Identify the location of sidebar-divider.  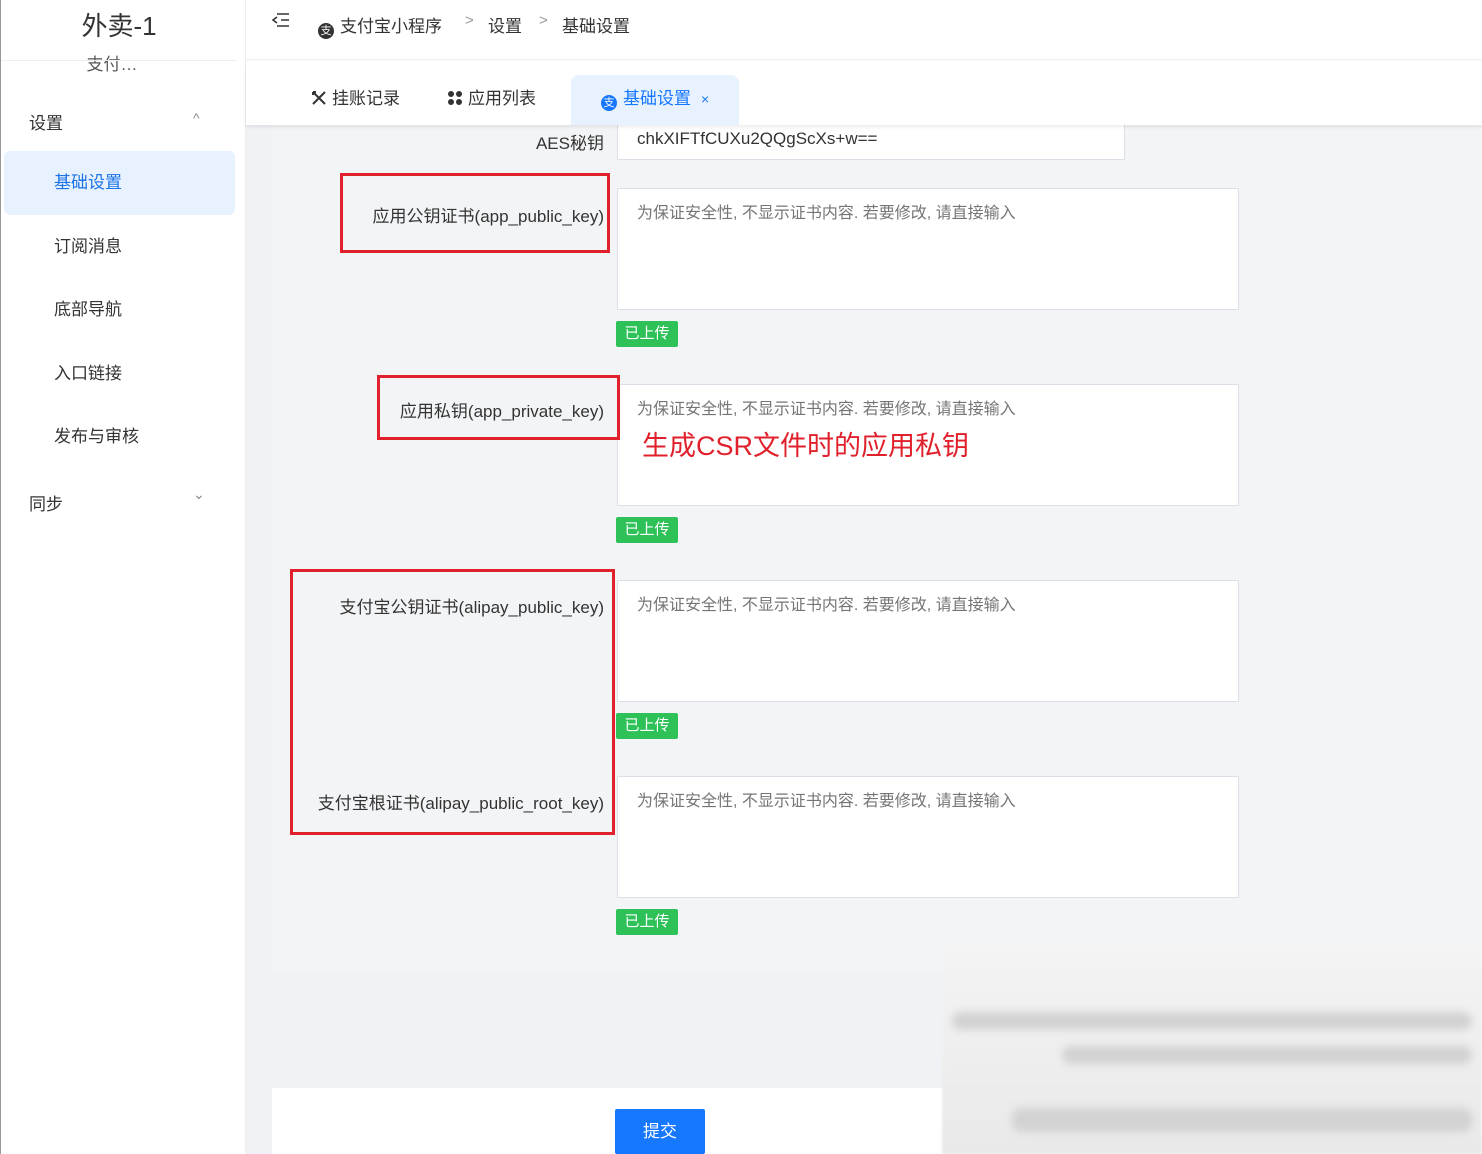
(119, 60).